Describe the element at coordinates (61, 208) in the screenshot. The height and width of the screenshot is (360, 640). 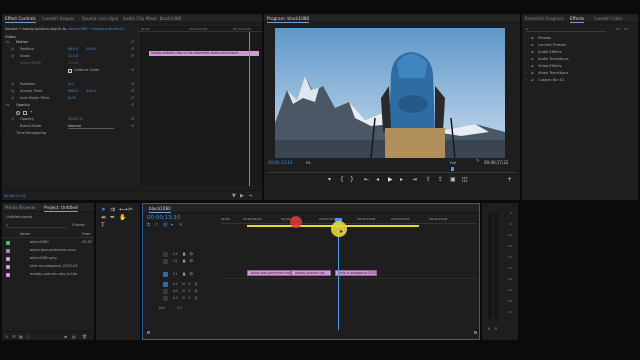
I see `tab-project: Project: Untitled` at that location.